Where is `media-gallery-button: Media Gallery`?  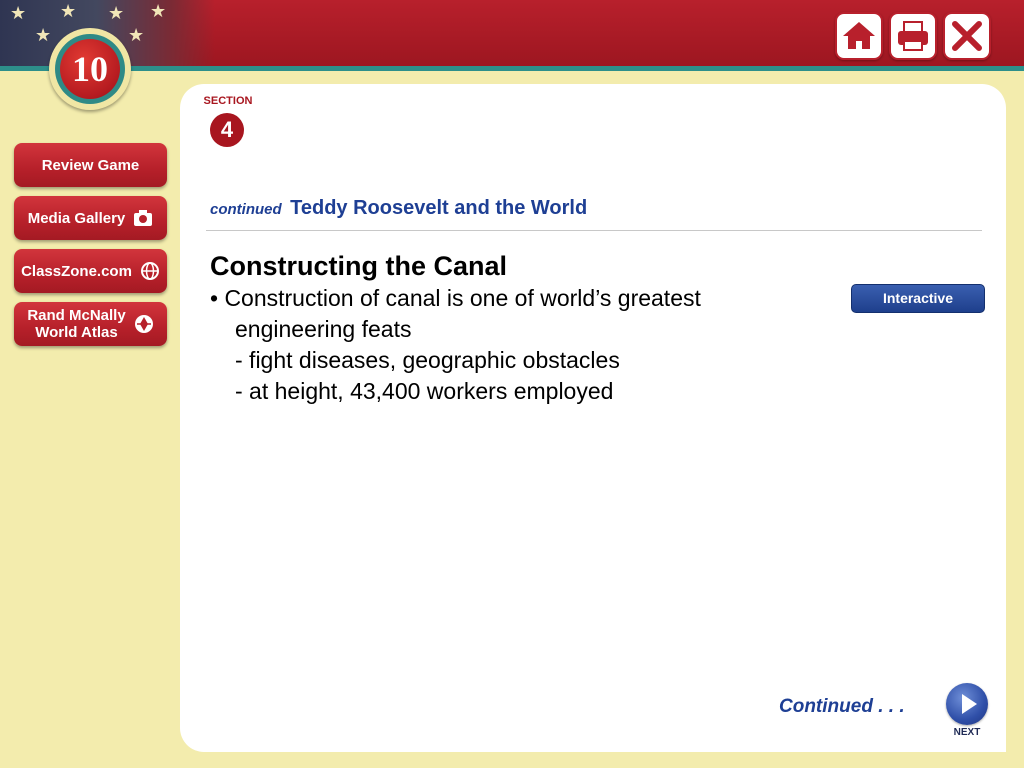 media-gallery-button: Media Gallery is located at coordinates (90, 218).